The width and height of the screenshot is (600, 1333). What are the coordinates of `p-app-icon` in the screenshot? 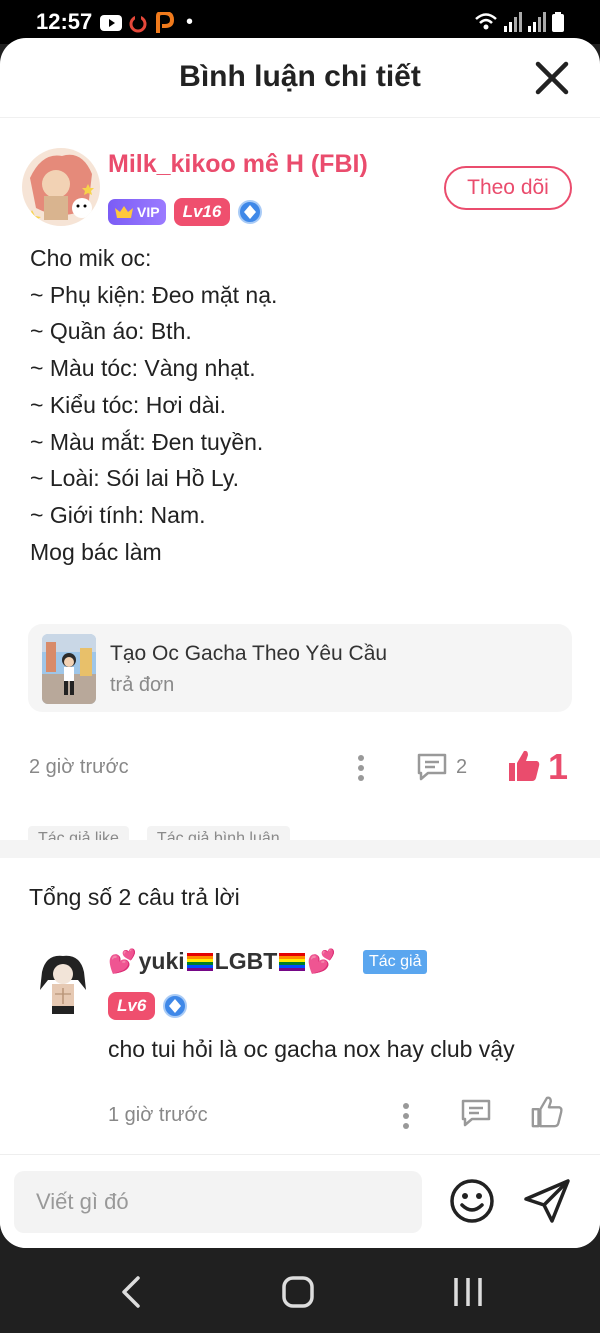 It's located at (165, 22).